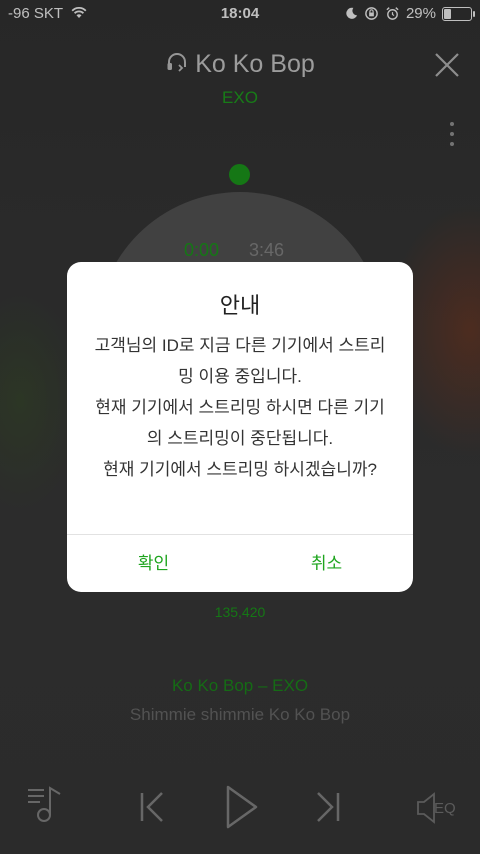  What do you see at coordinates (326, 563) in the screenshot?
I see `cancel-button: 취소` at bounding box center [326, 563].